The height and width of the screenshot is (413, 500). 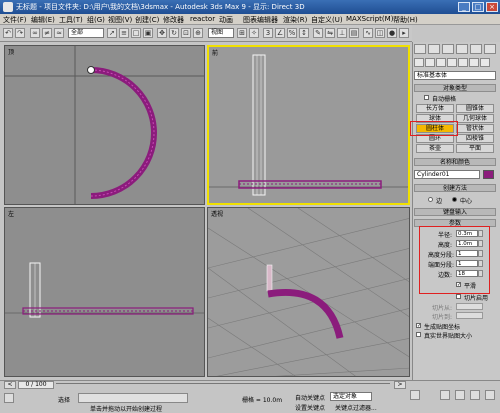 I want to click on systems-icon, so click(x=485, y=62).